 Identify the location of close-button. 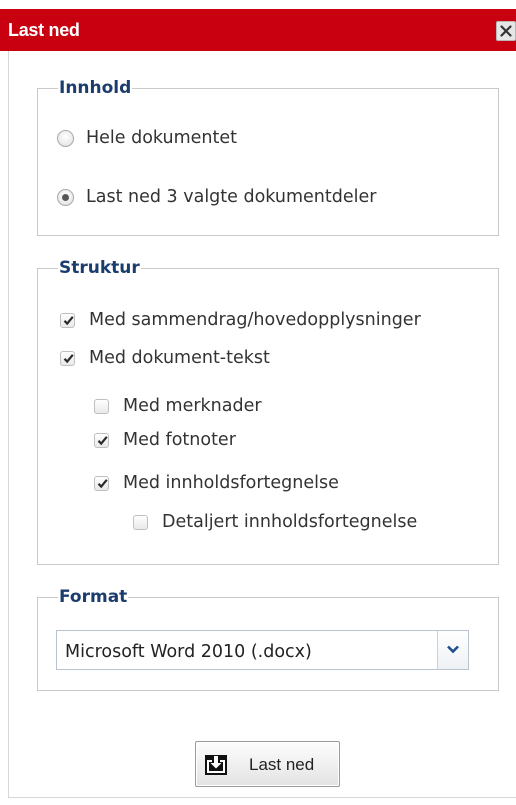
(506, 31).